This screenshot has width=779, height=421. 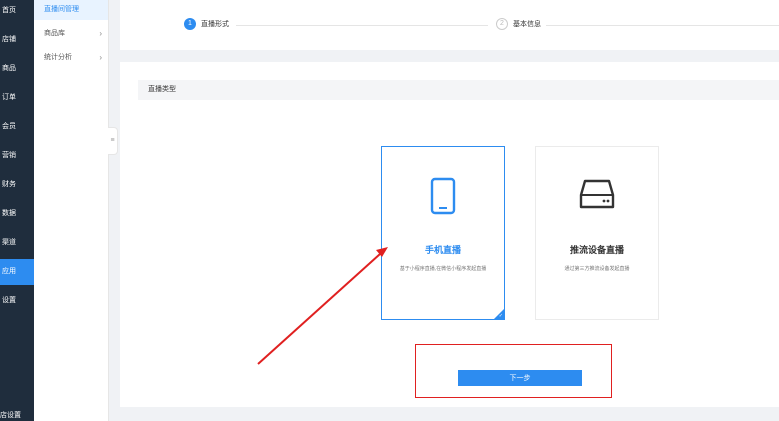 I want to click on nav-item-store: 店铺, so click(x=17, y=40).